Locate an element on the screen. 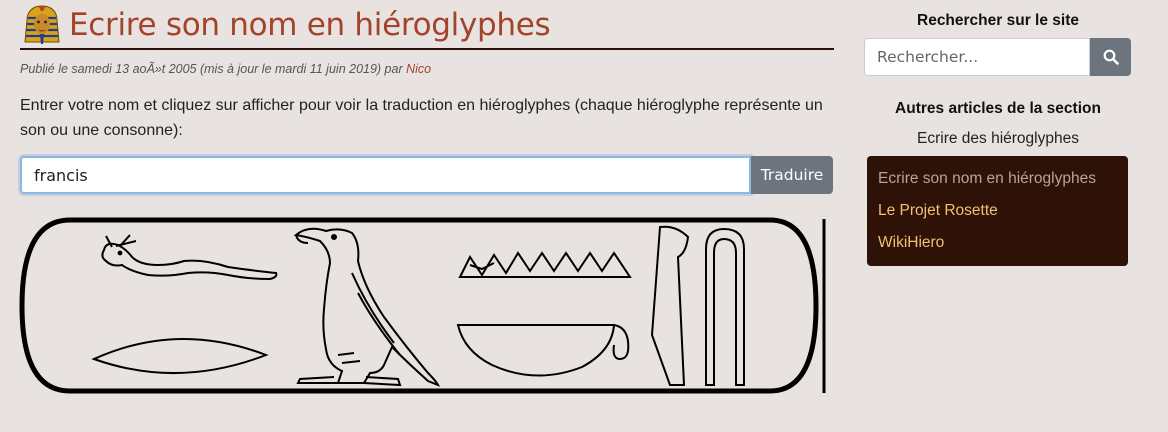 Image resolution: width=1168 pixels, height=432 pixels. page-title: Ecrire son nom en hiéroglyphes is located at coordinates (310, 25).